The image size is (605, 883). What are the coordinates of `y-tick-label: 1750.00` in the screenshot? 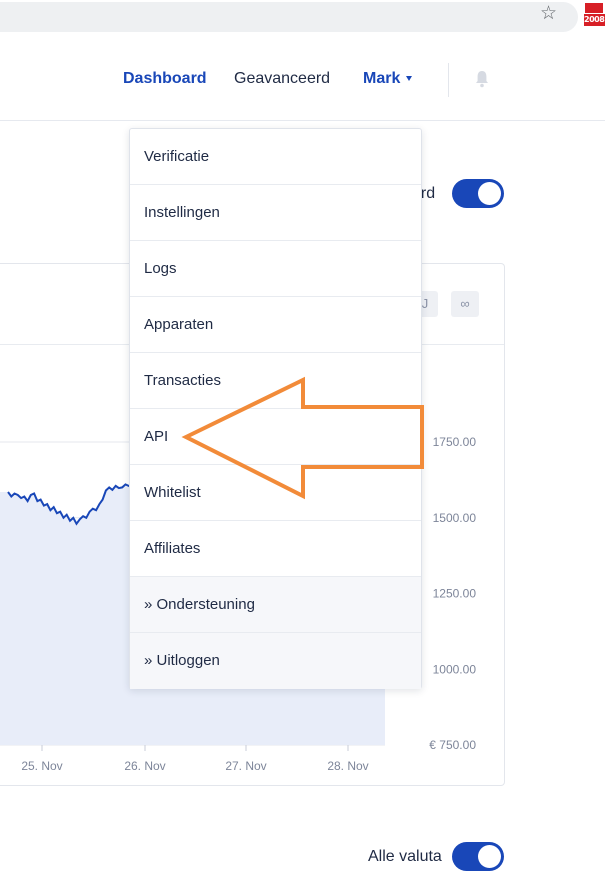 It's located at (455, 442).